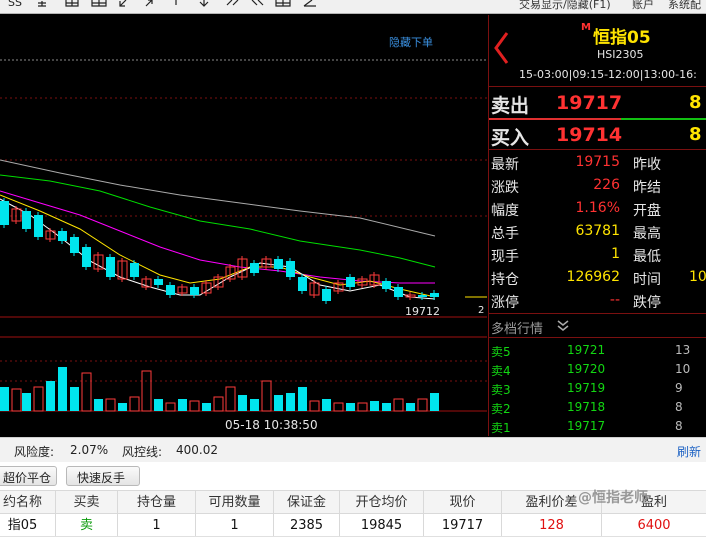  I want to click on grid-icon, so click(99, 3).